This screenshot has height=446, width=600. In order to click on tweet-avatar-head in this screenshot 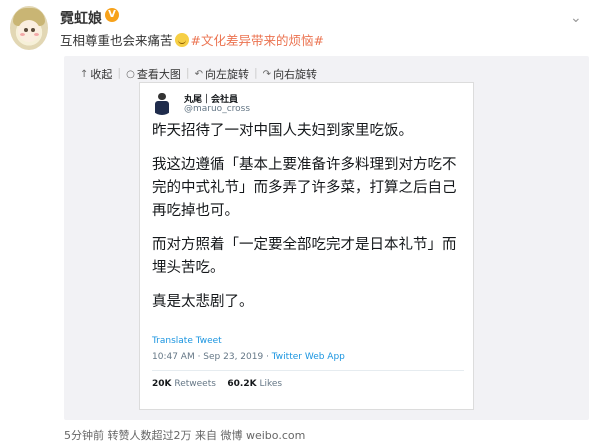, I will do `click(162, 96)`.